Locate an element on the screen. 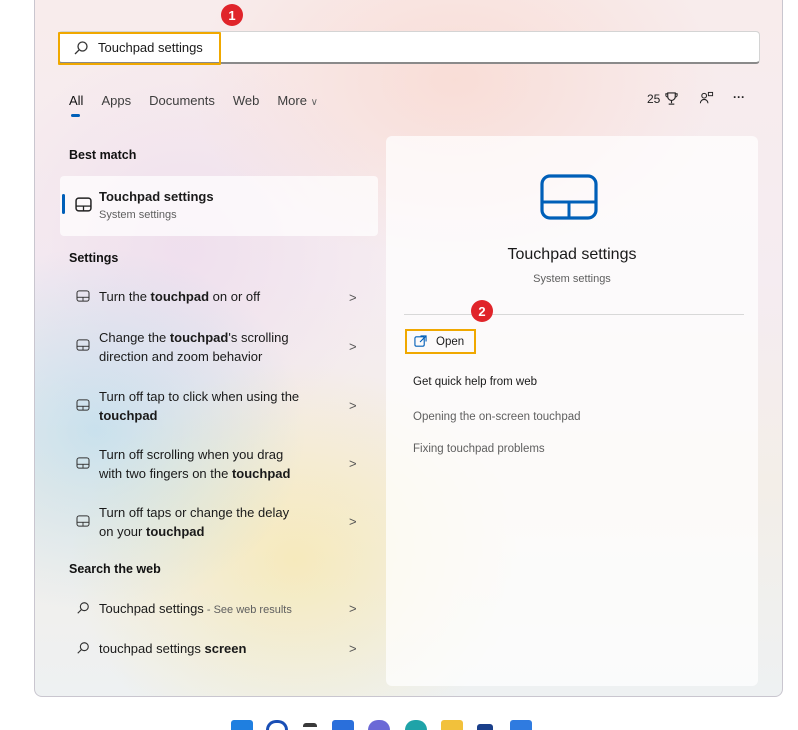  settings-heading: Settings is located at coordinates (94, 258).